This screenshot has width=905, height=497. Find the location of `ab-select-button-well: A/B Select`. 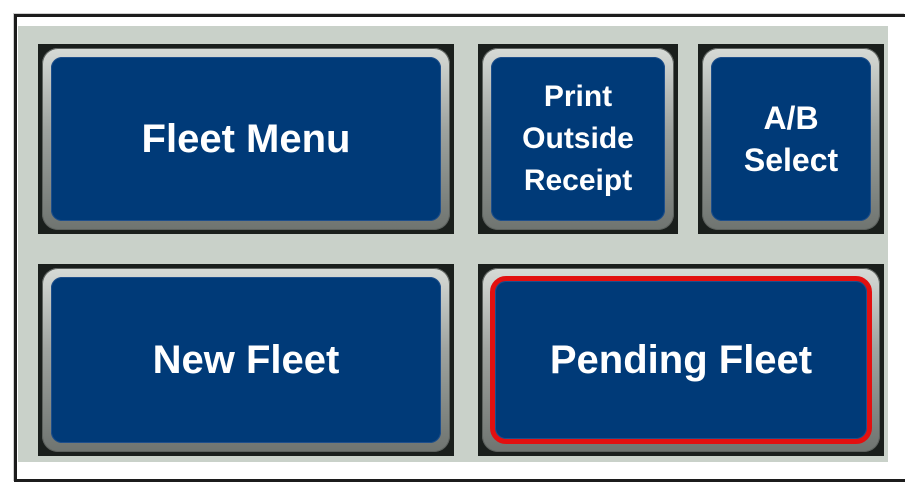

ab-select-button-well: A/B Select is located at coordinates (791, 139).